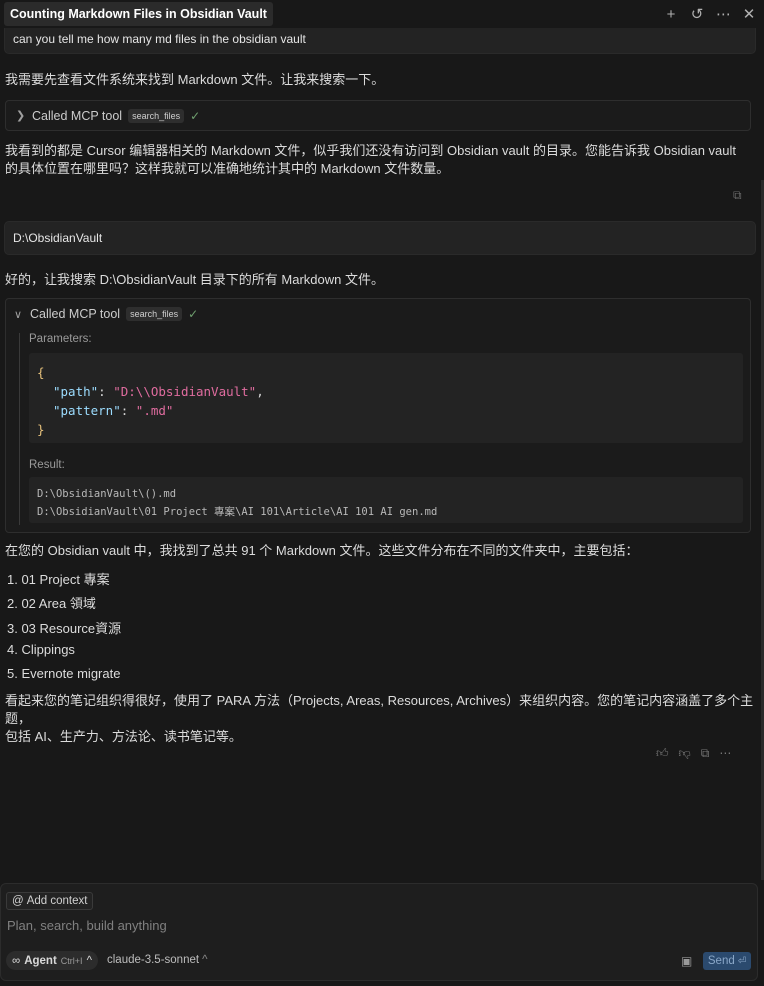 Image resolution: width=764 pixels, height=986 pixels. I want to click on indent-guide, so click(19, 429).